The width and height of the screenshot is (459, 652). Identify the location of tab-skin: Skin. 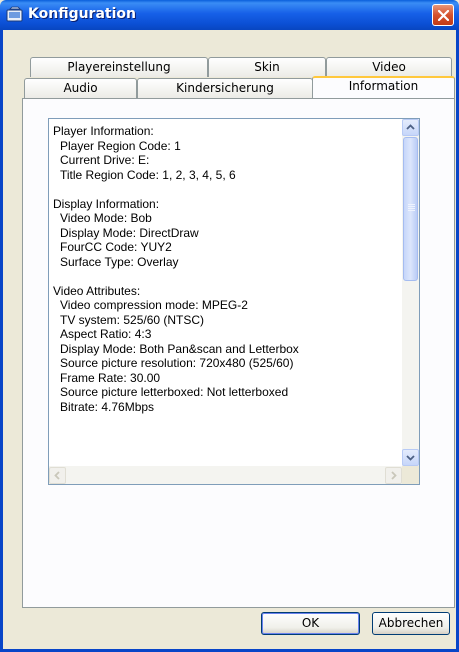
(267, 67).